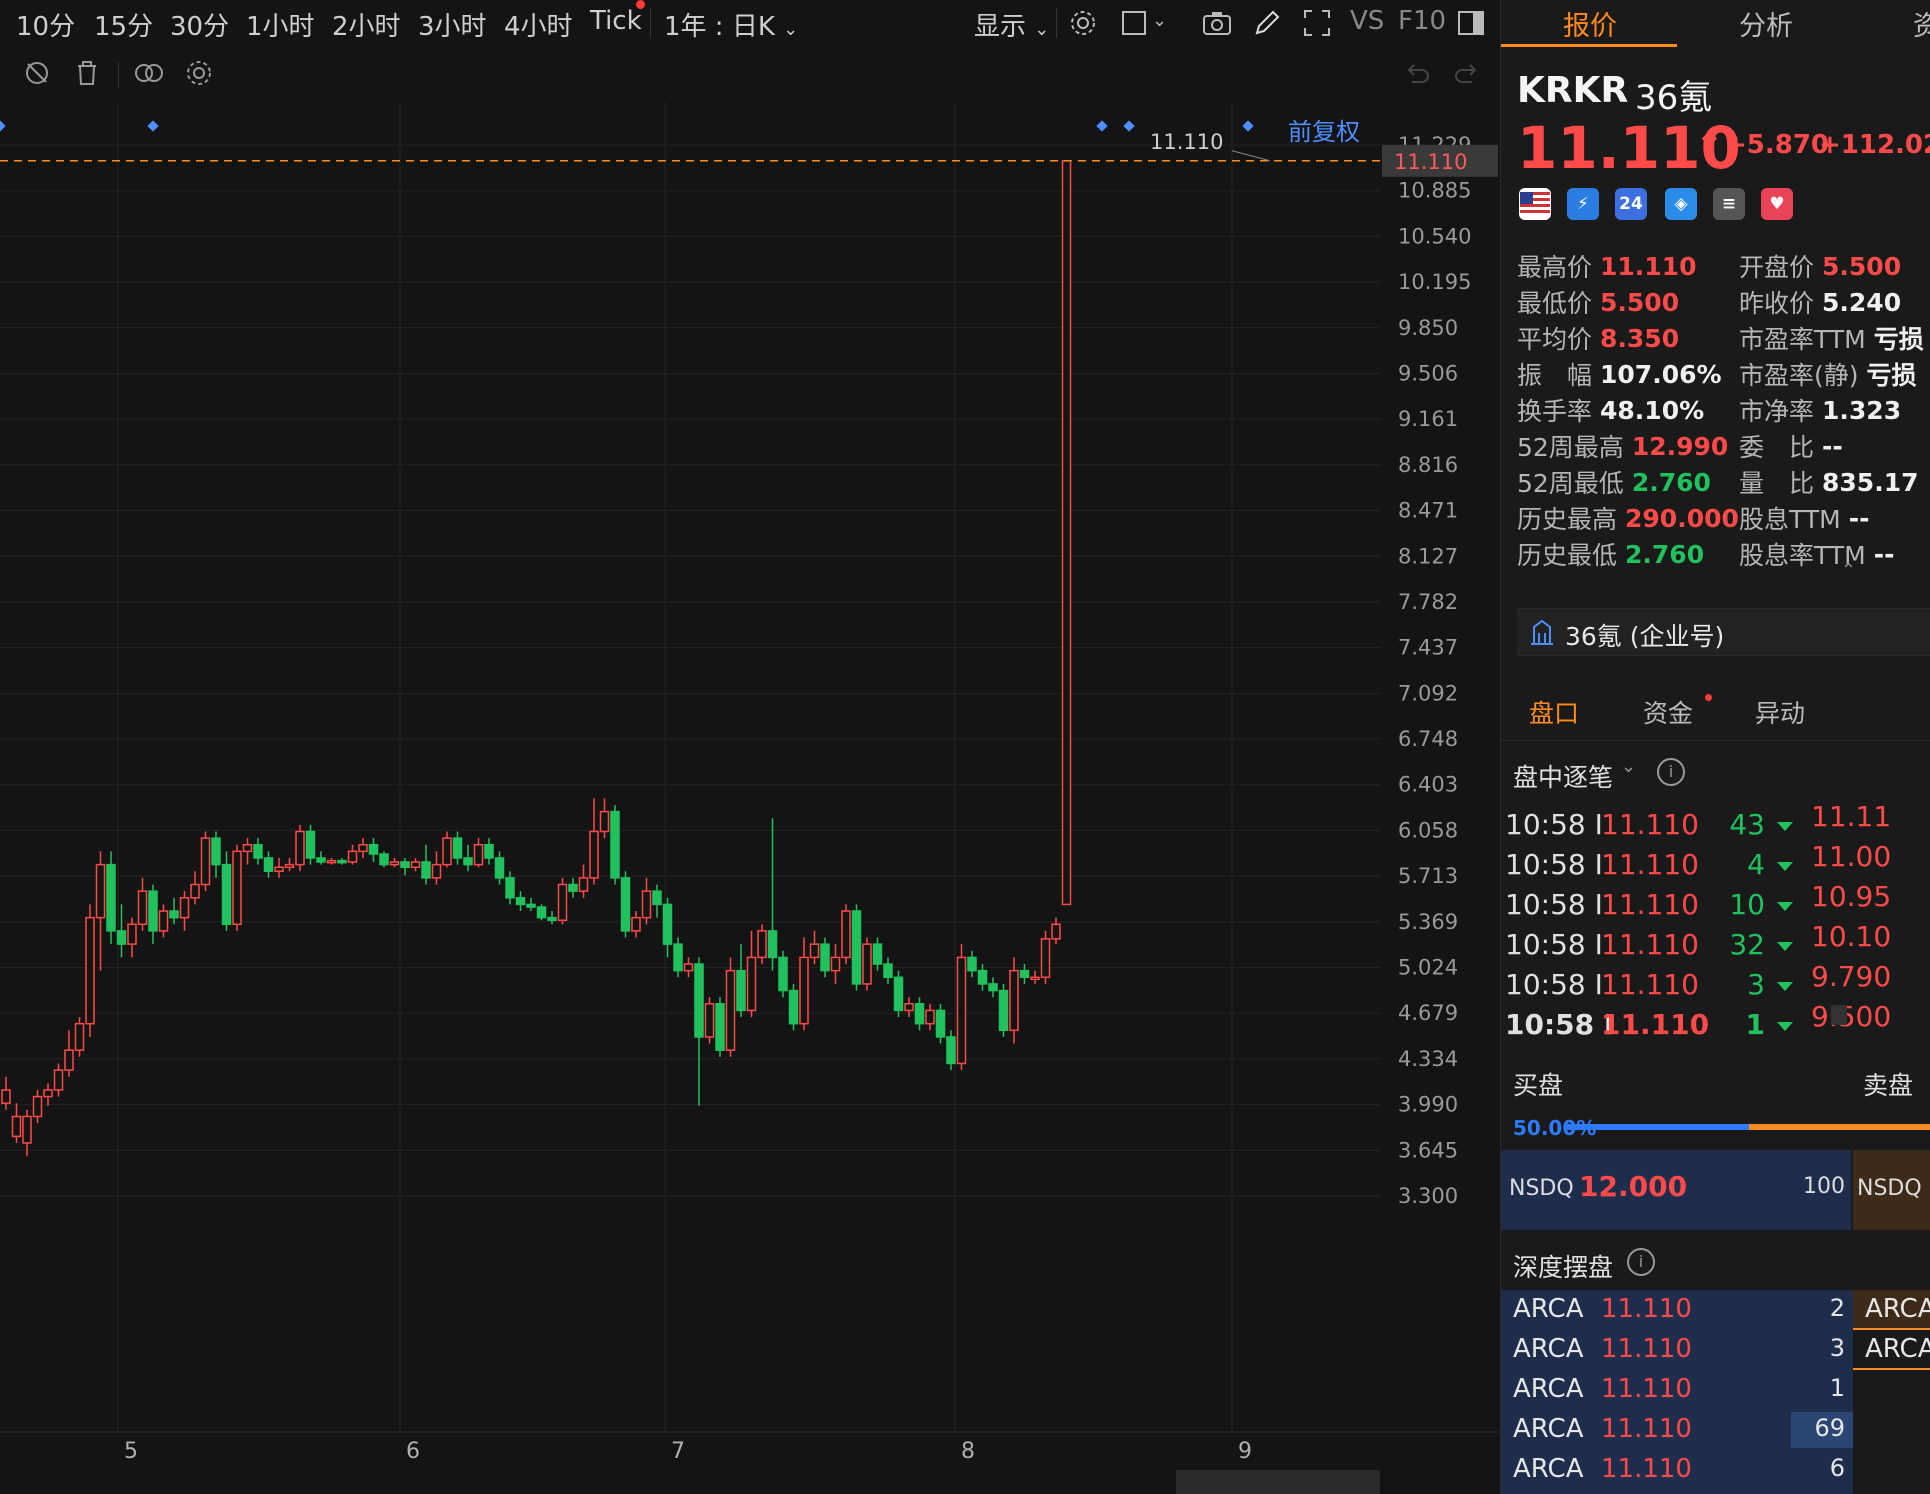 The image size is (1930, 1494). What do you see at coordinates (1921, 23) in the screenshot?
I see `tab-more: 资` at bounding box center [1921, 23].